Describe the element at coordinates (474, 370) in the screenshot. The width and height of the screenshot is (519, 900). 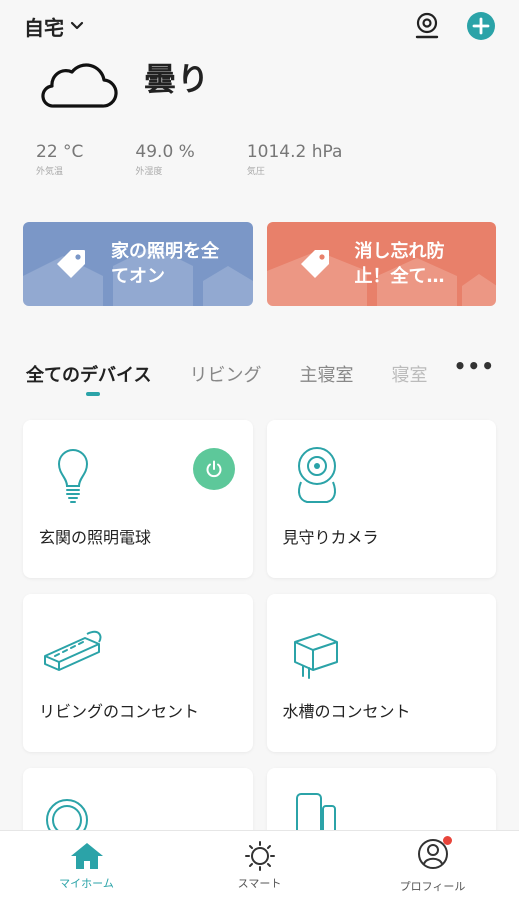
I see `more-tabs-button: •••` at that location.